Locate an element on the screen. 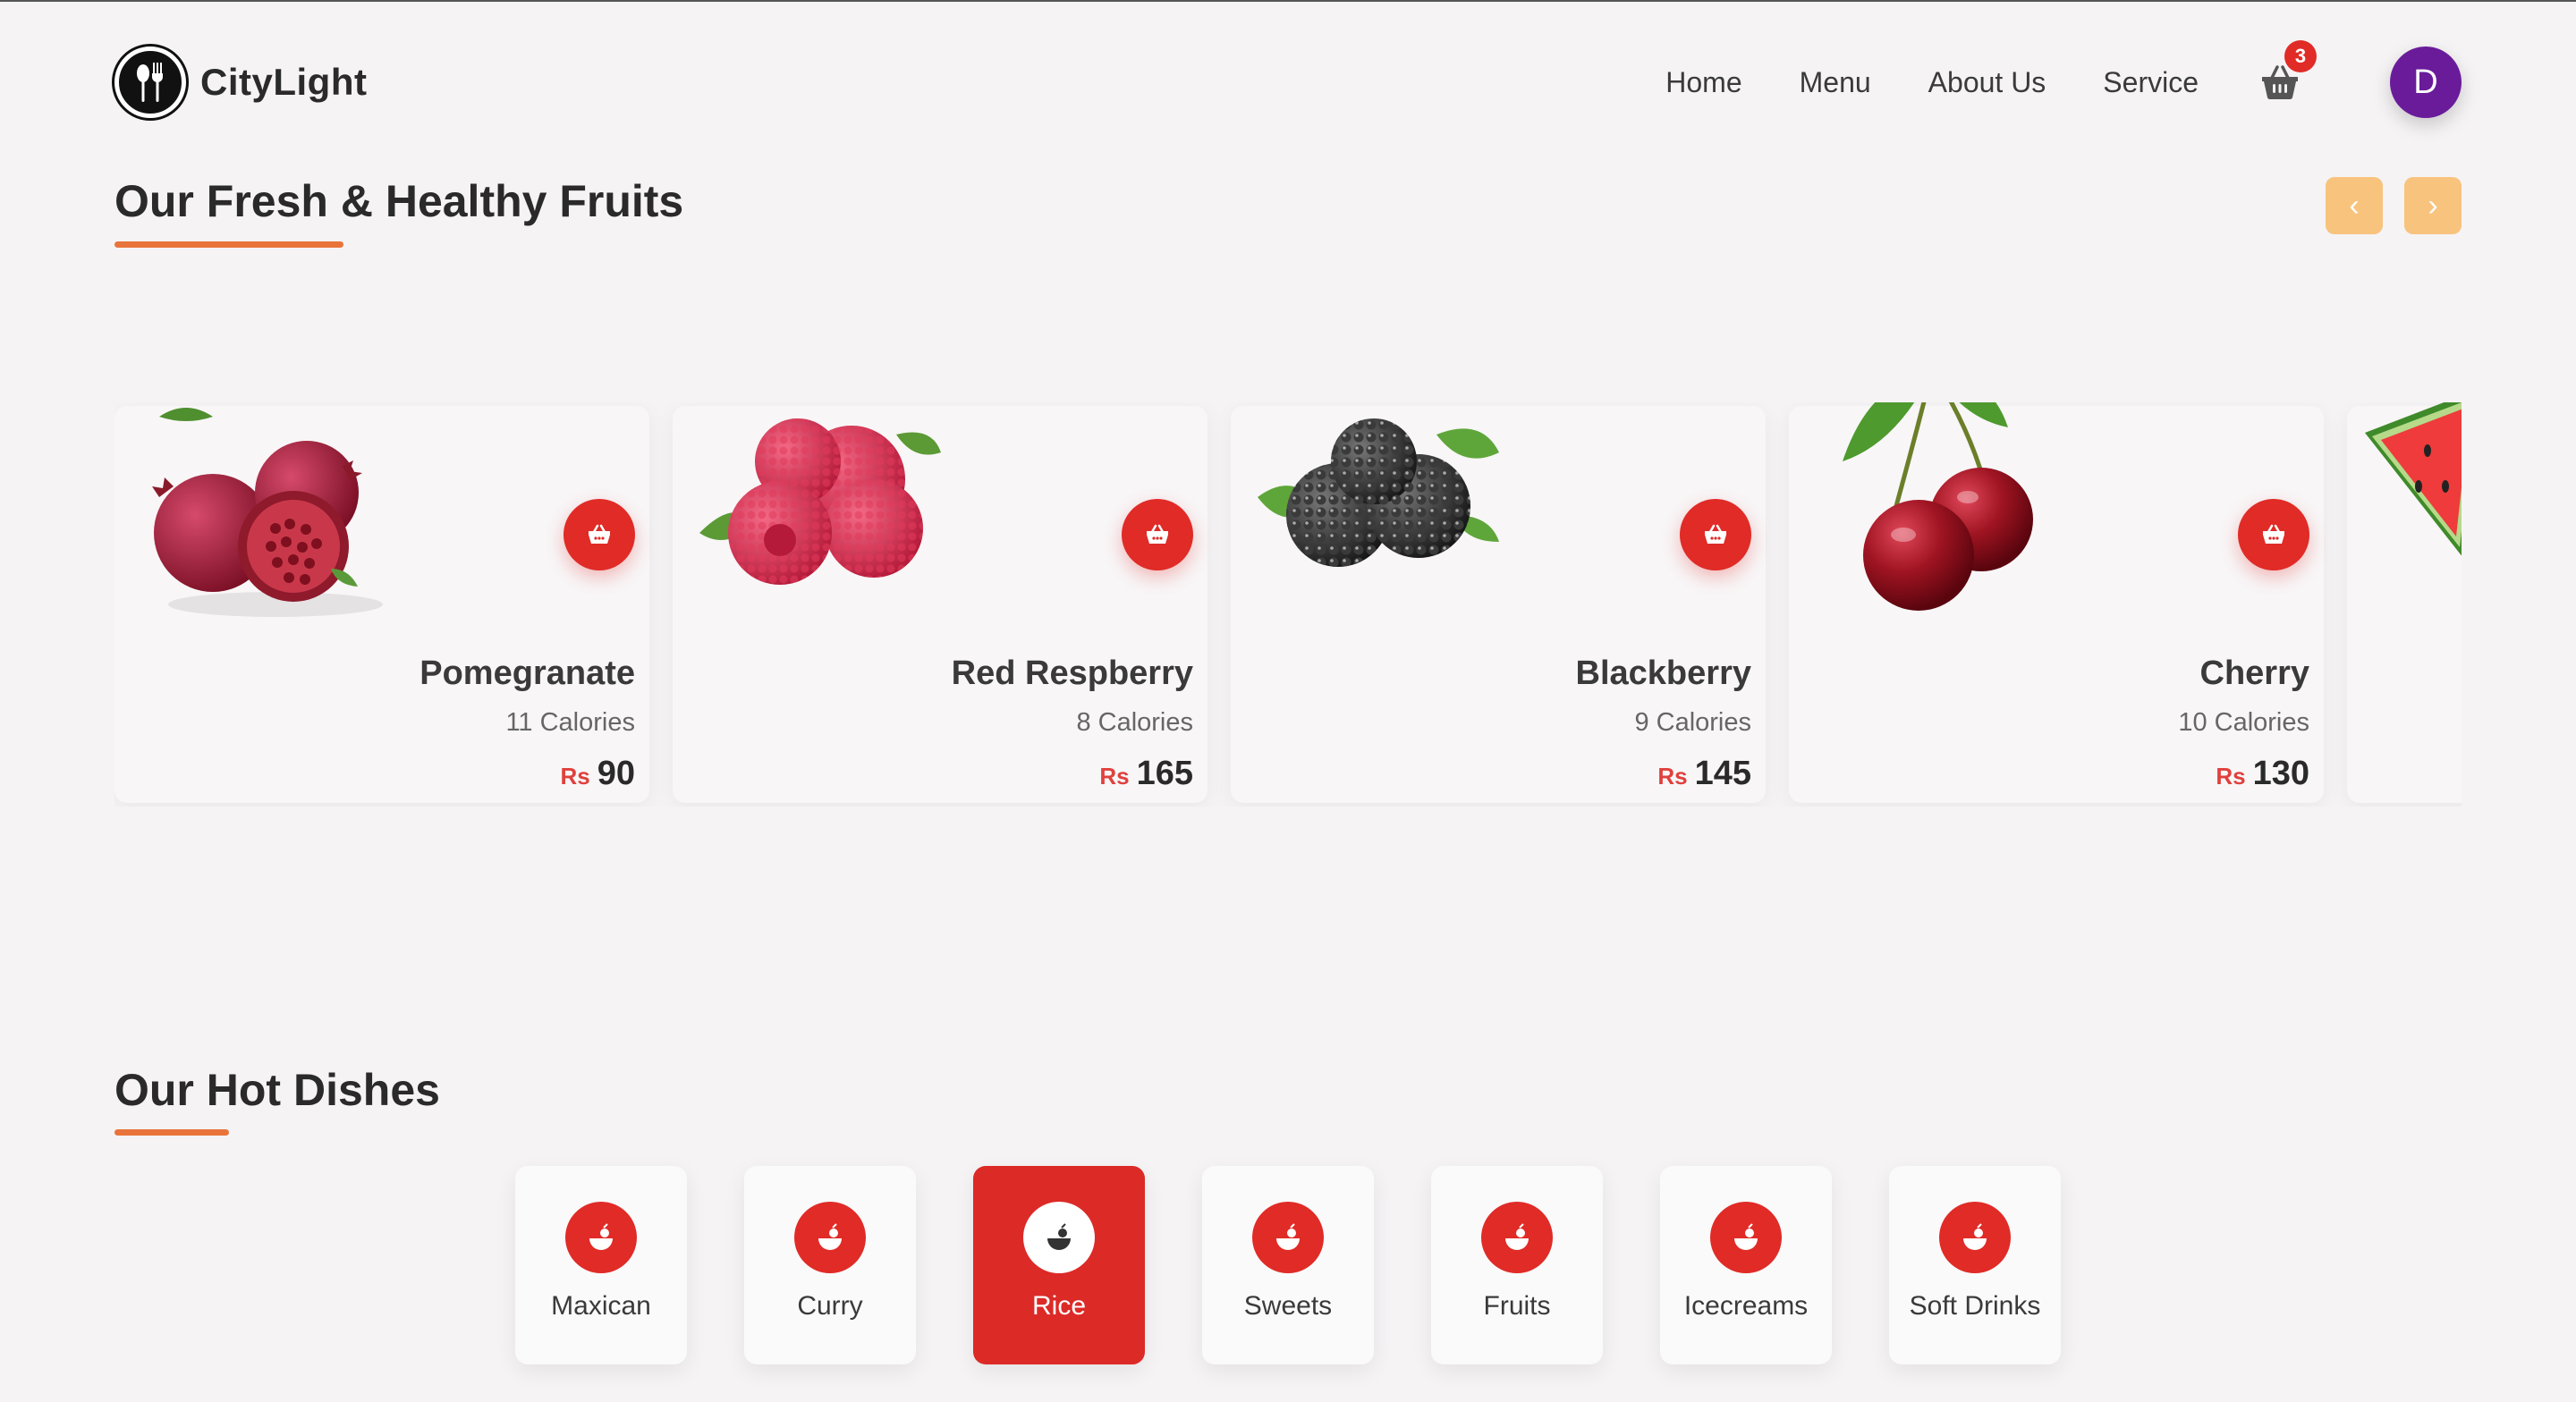  category-sweets: Sweets is located at coordinates (1288, 1265).